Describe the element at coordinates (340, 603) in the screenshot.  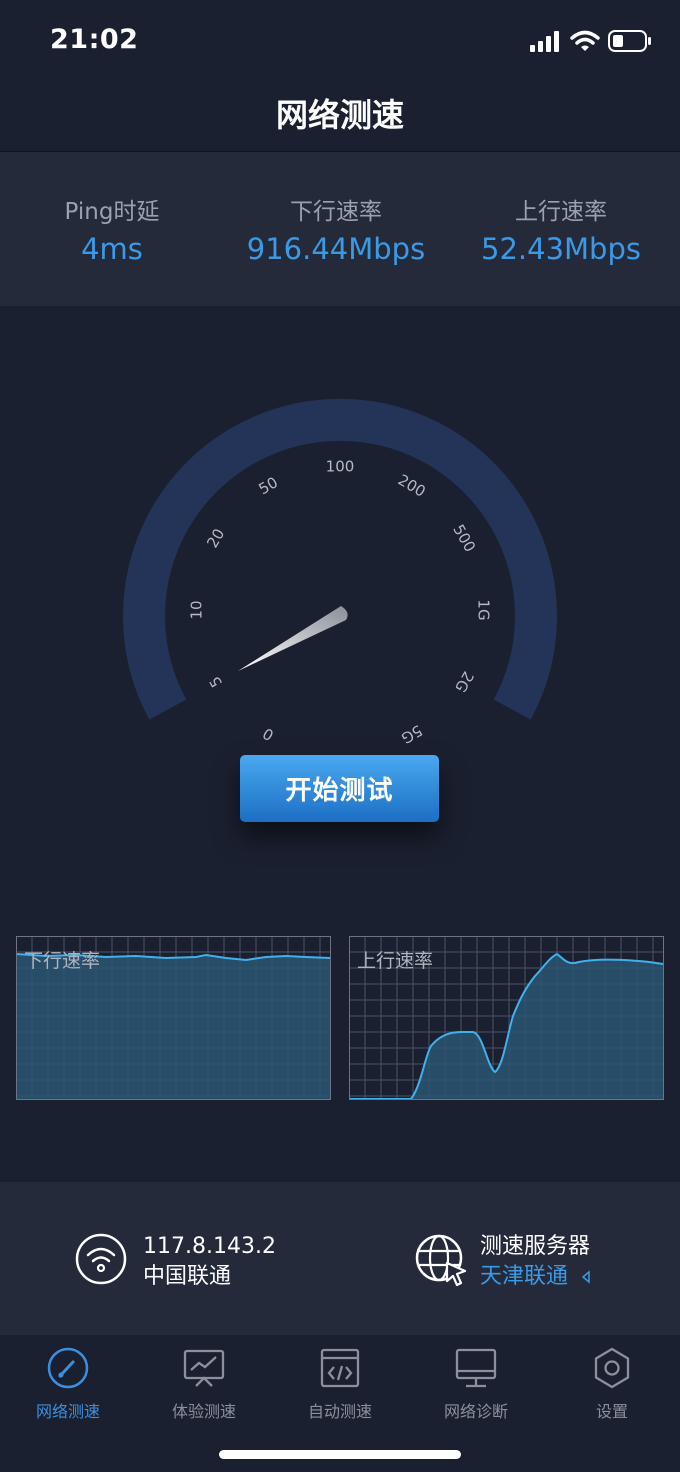
I see `gauge-tick-labels: 0 5 10 20 50 100 200 500 1G 2G 5G` at that location.